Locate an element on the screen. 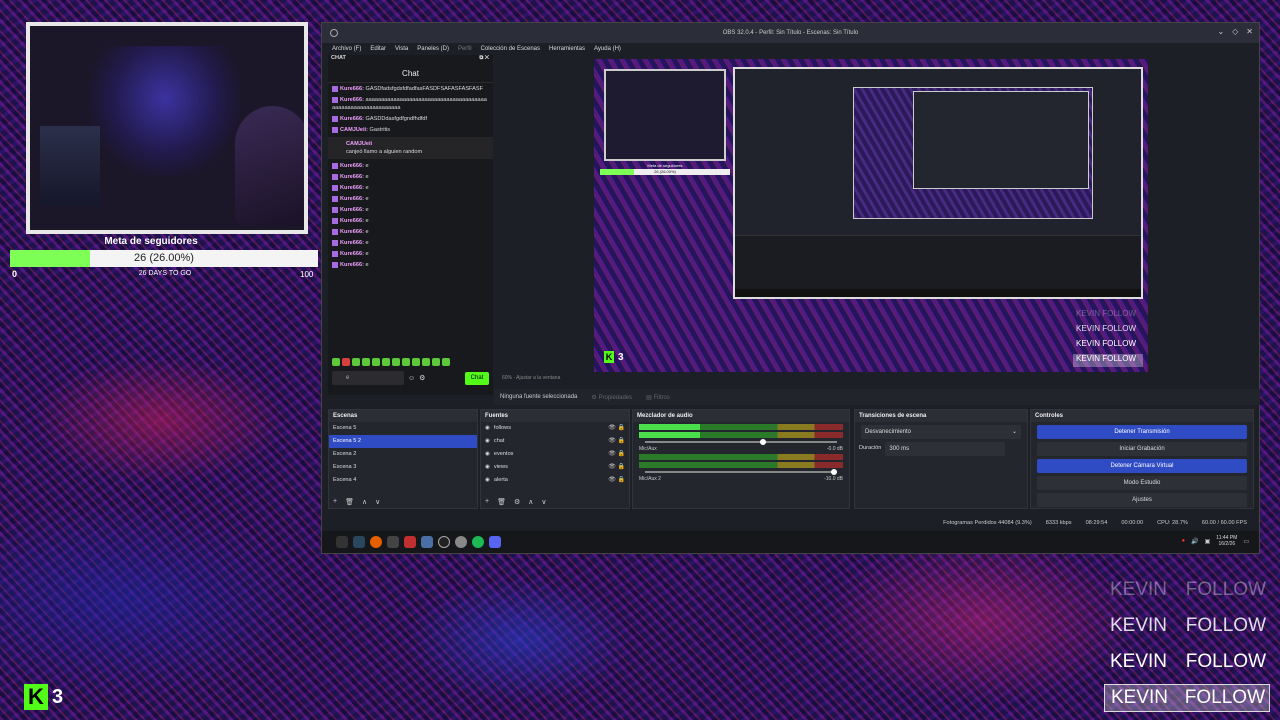  source-name: follows is located at coordinates (502, 428).